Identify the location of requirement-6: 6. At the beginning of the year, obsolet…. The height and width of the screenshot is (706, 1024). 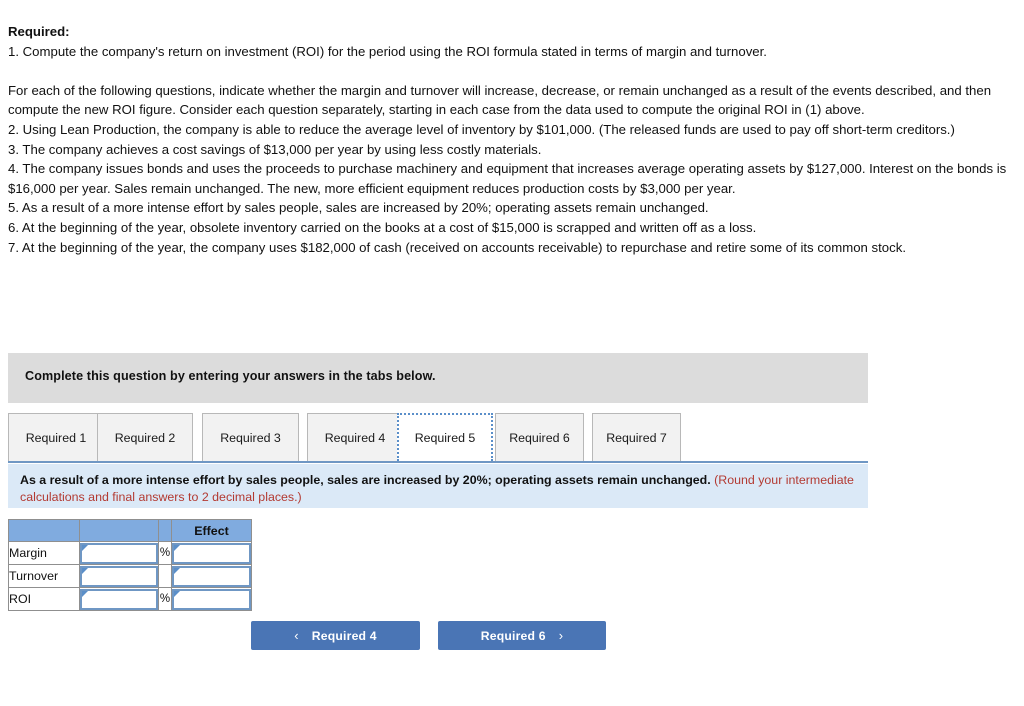
(382, 227).